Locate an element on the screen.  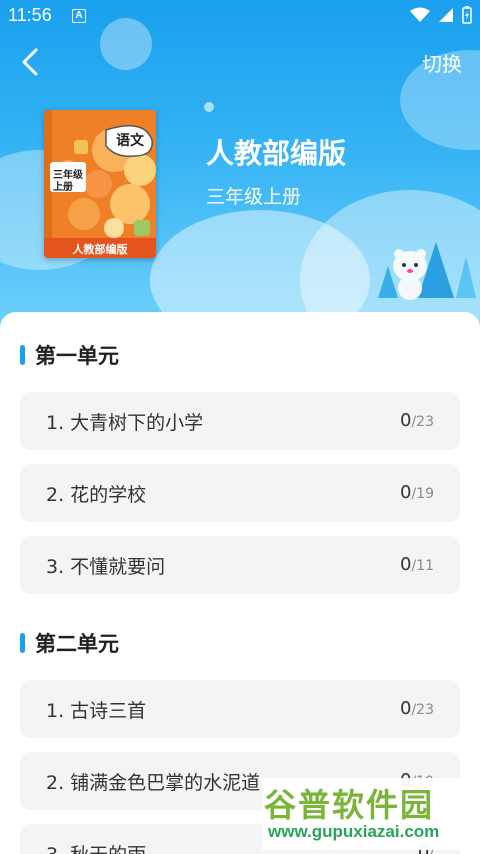
watermark-title: 谷普软件园 is located at coordinates (349, 805).